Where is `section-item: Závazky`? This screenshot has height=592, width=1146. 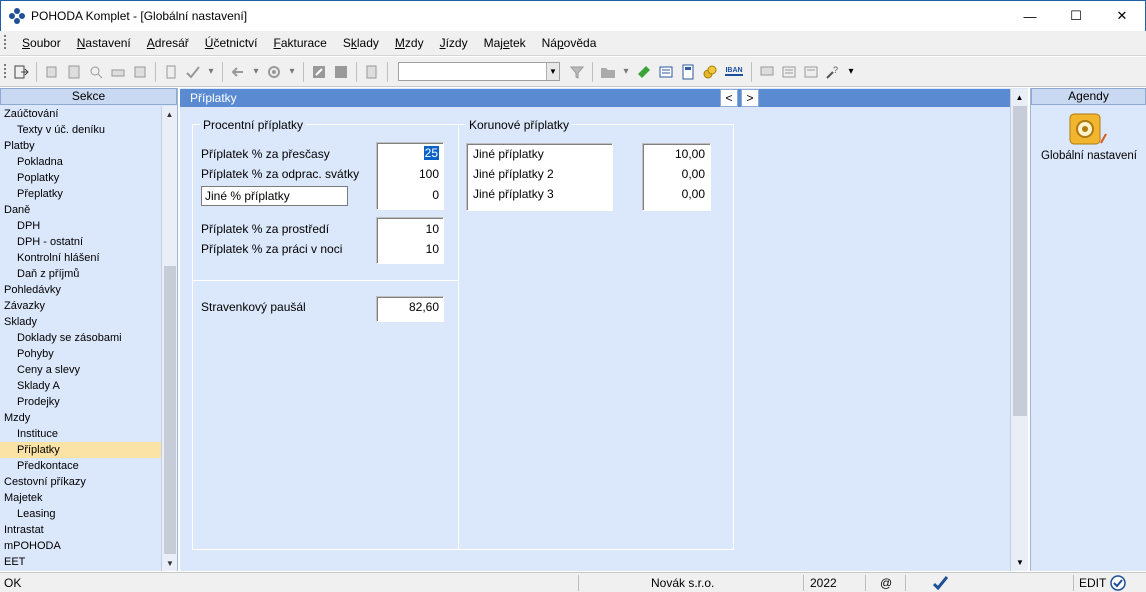 section-item: Závazky is located at coordinates (80, 306).